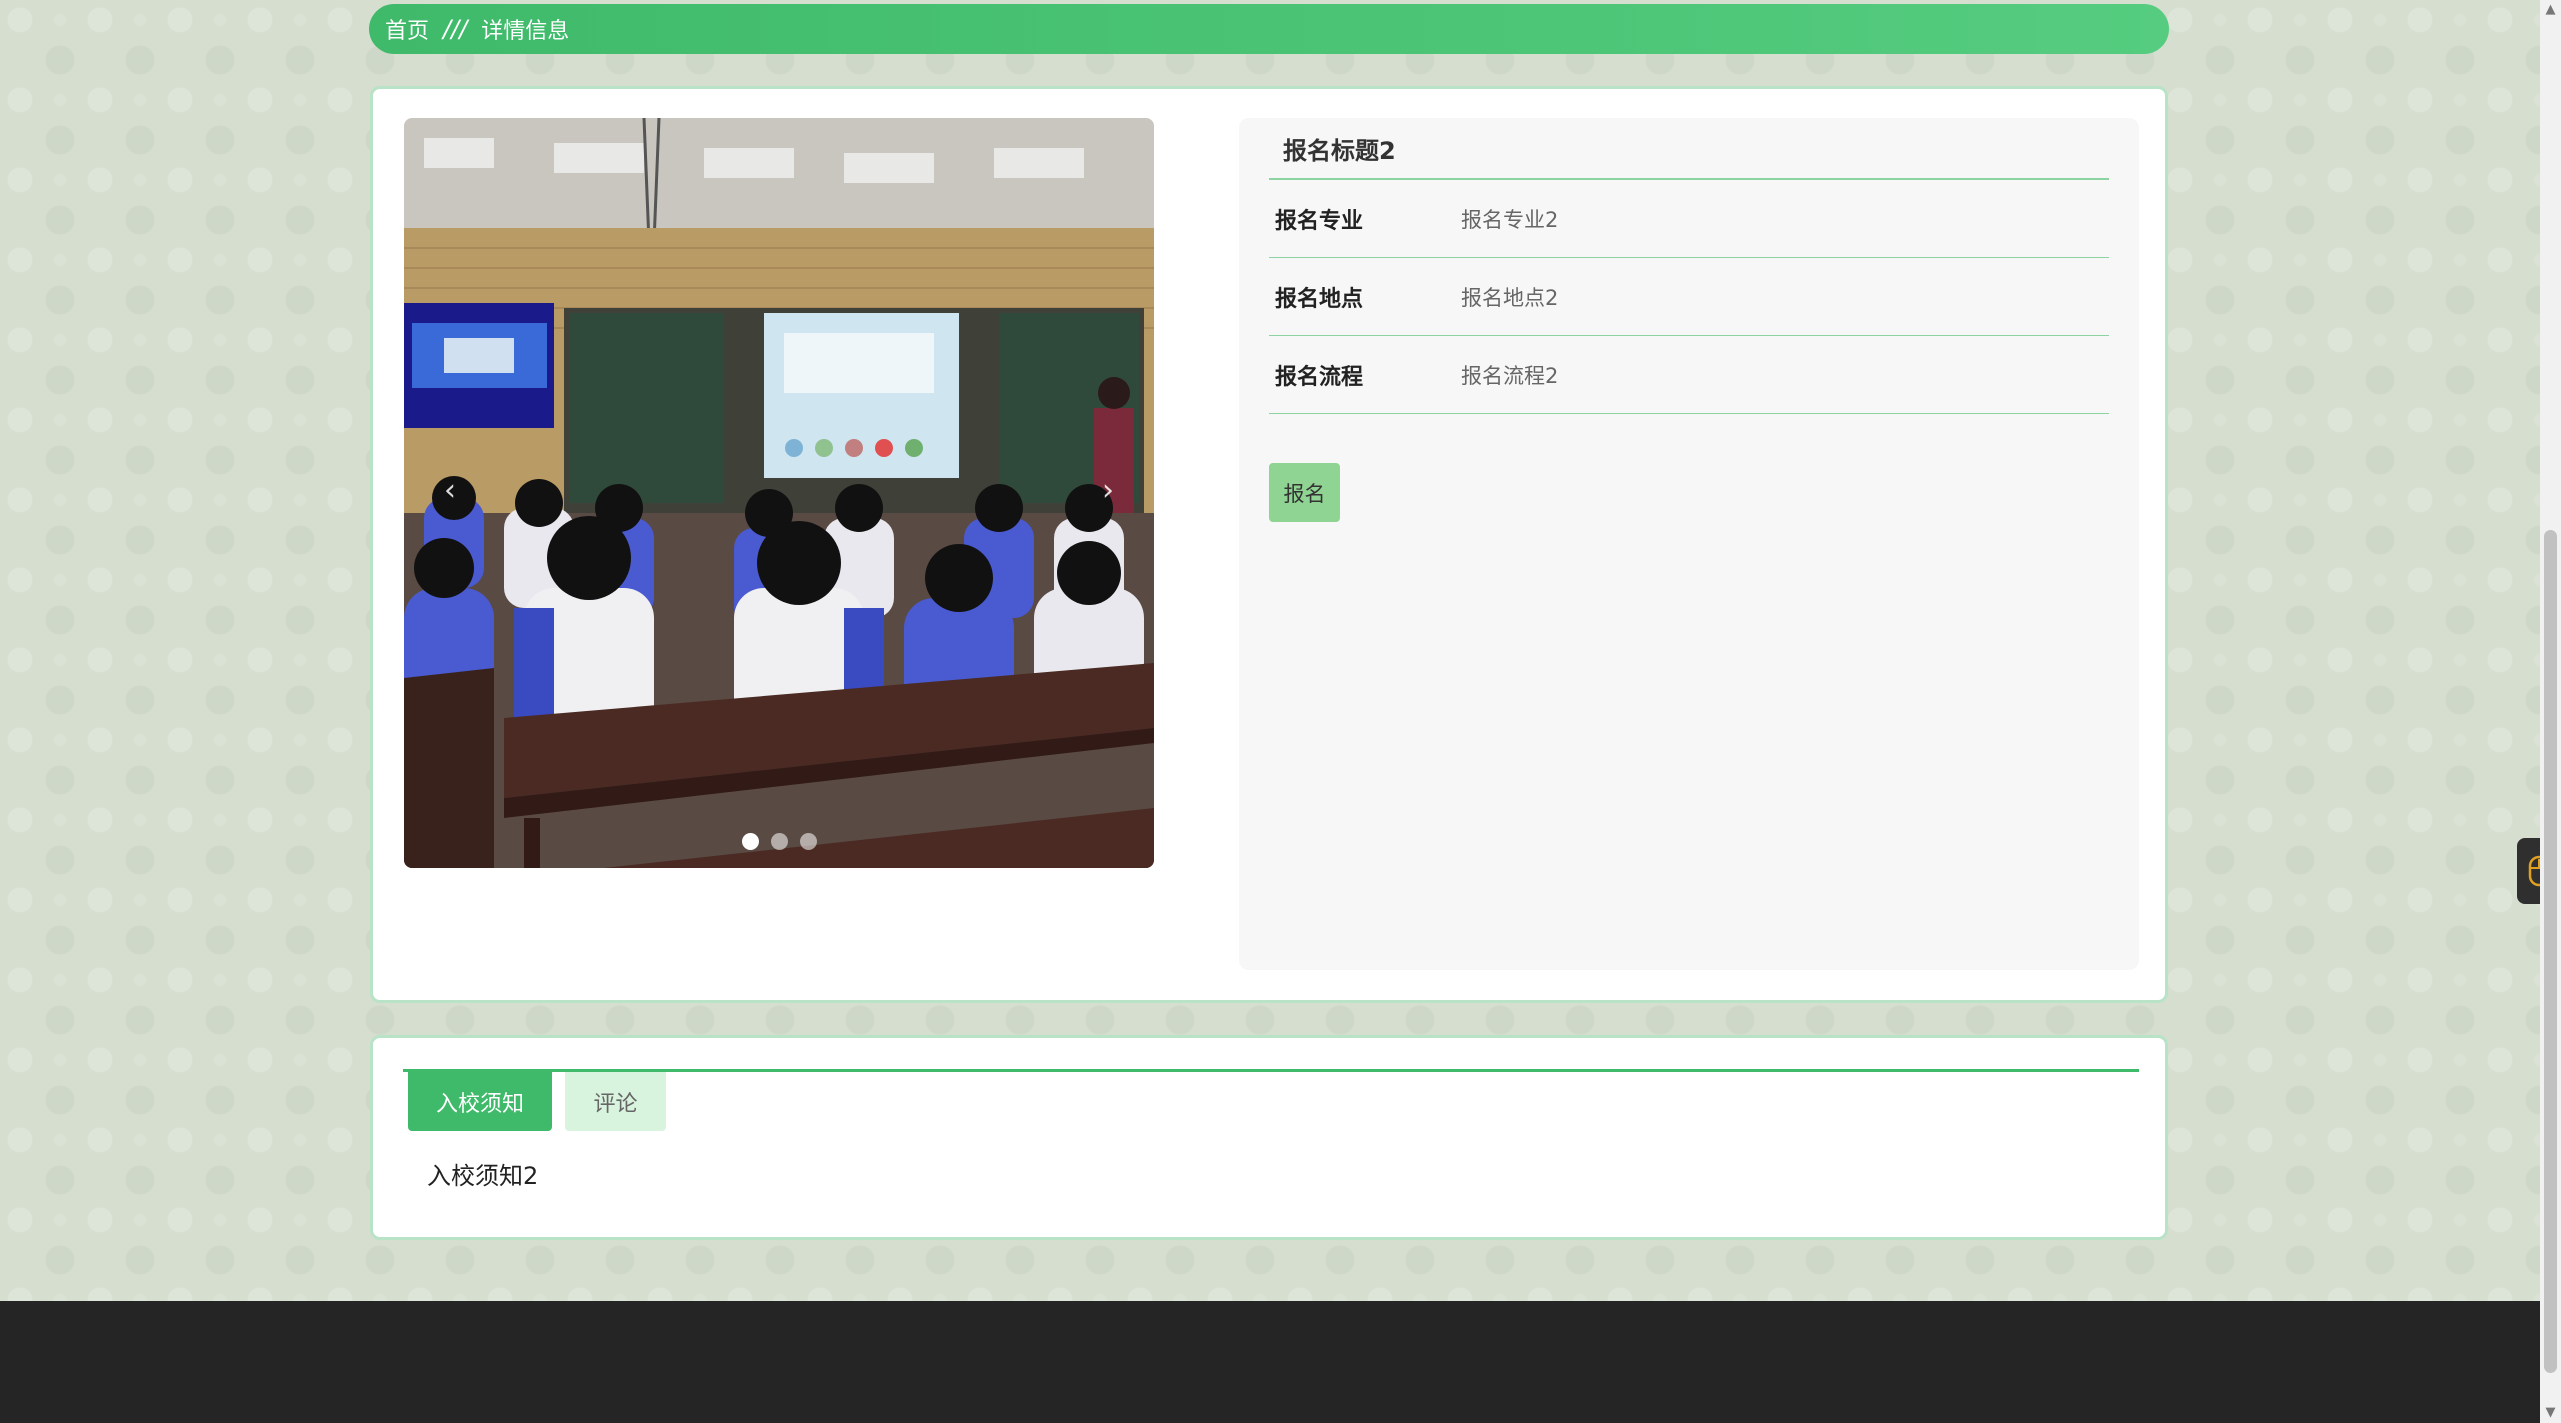  What do you see at coordinates (525, 31) in the screenshot?
I see `breadcrumb-current: 详情信息` at bounding box center [525, 31].